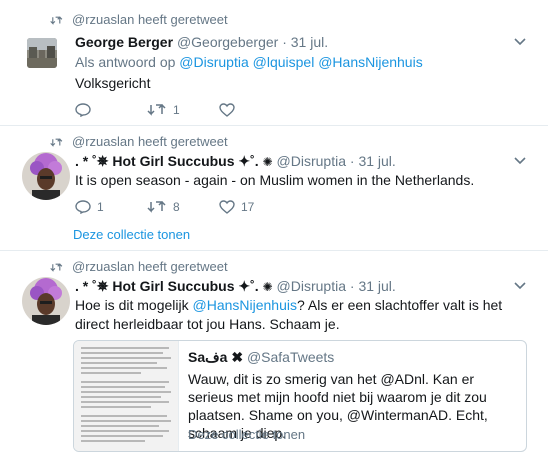 The height and width of the screenshot is (458, 548). I want to click on like-button, so click(255, 110).